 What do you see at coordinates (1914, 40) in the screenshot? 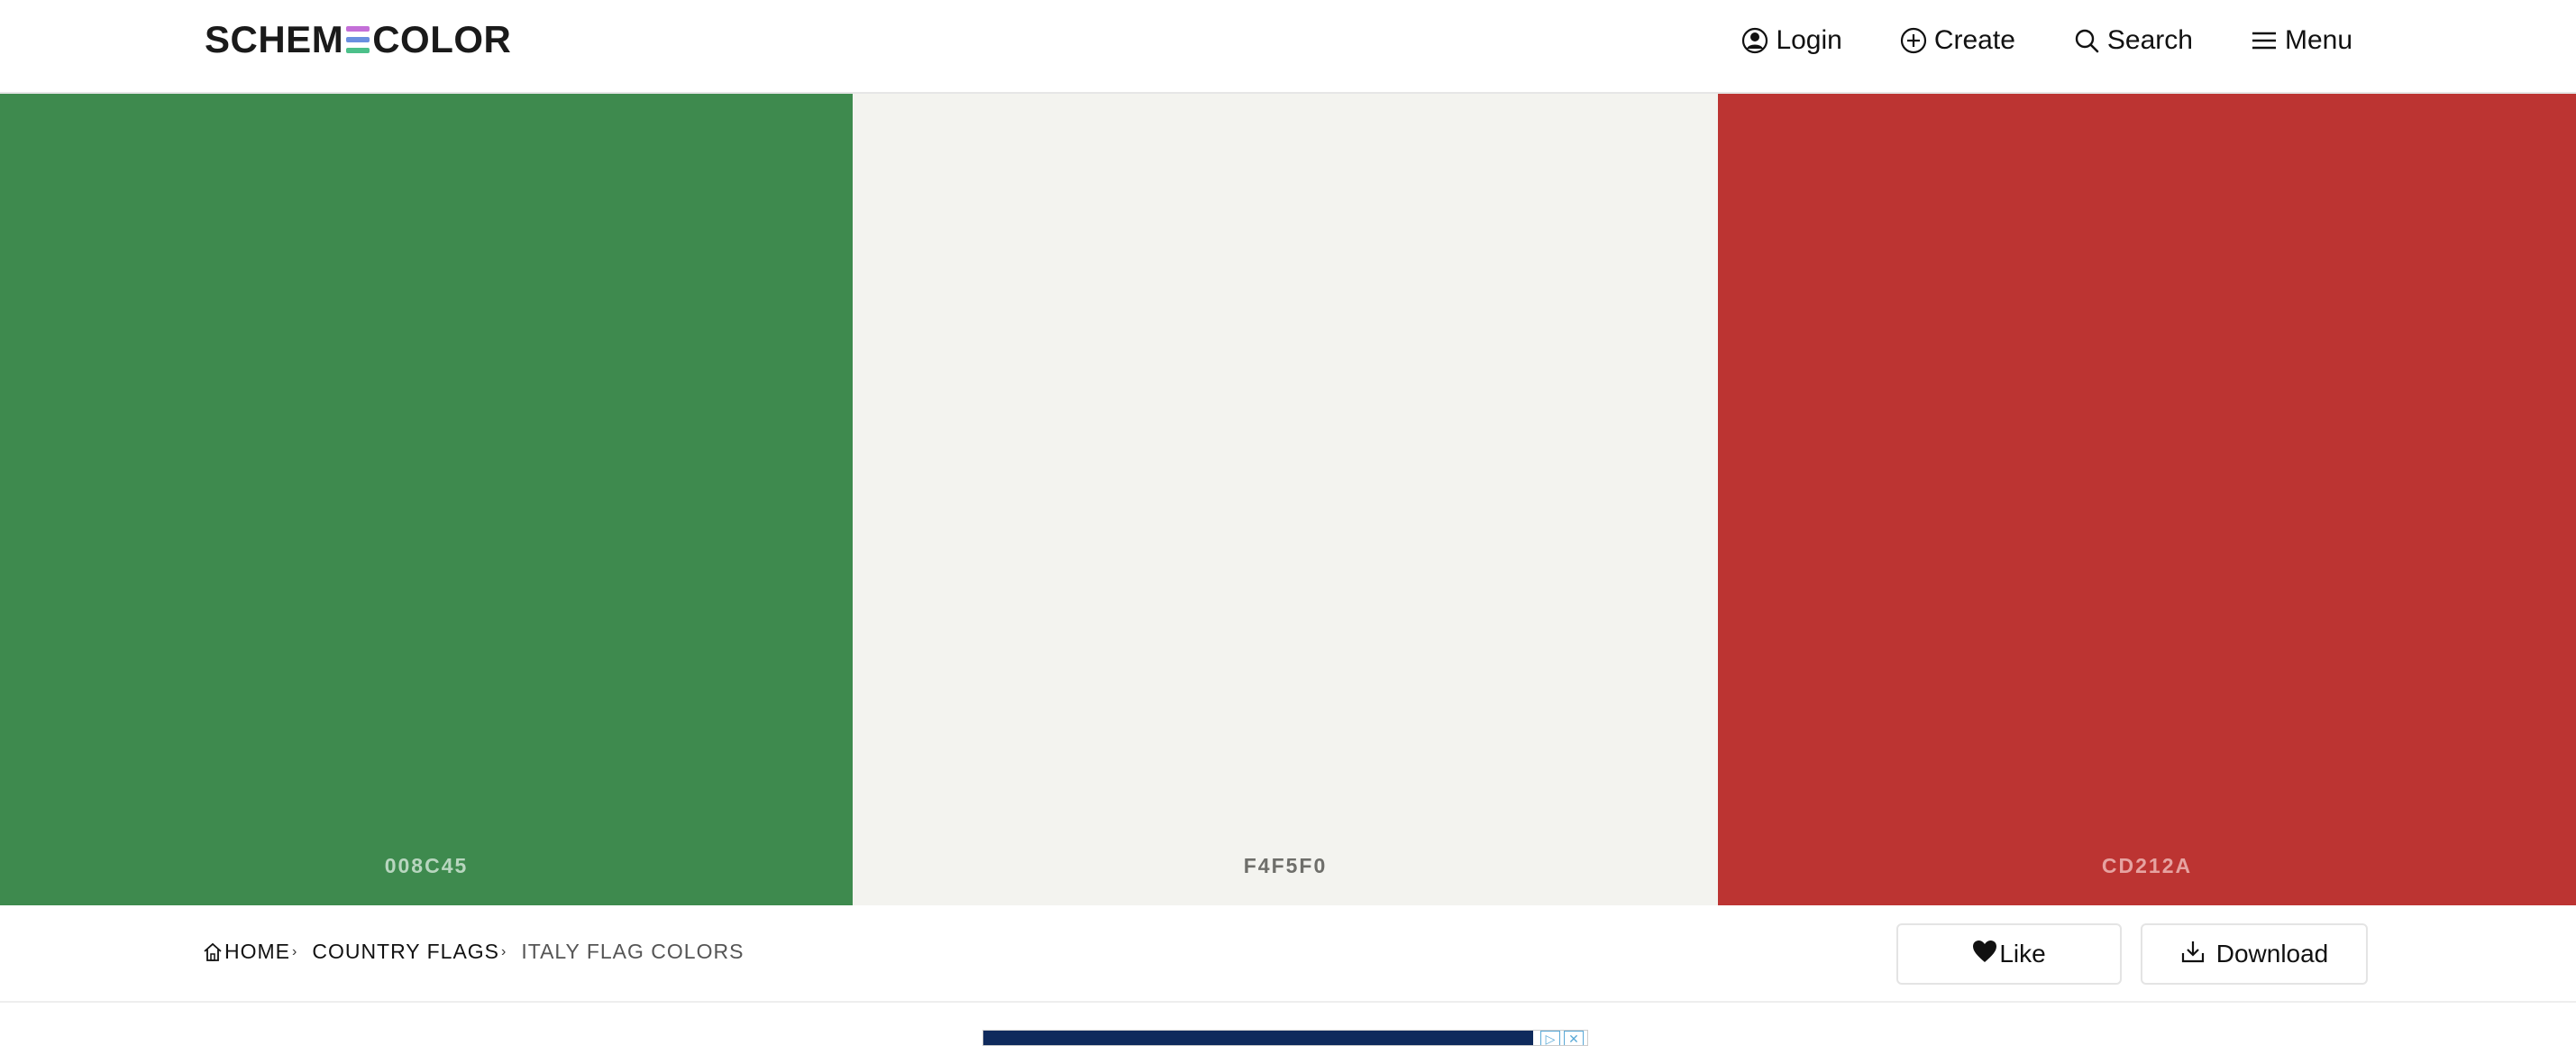
I see `plus-circle-icon` at bounding box center [1914, 40].